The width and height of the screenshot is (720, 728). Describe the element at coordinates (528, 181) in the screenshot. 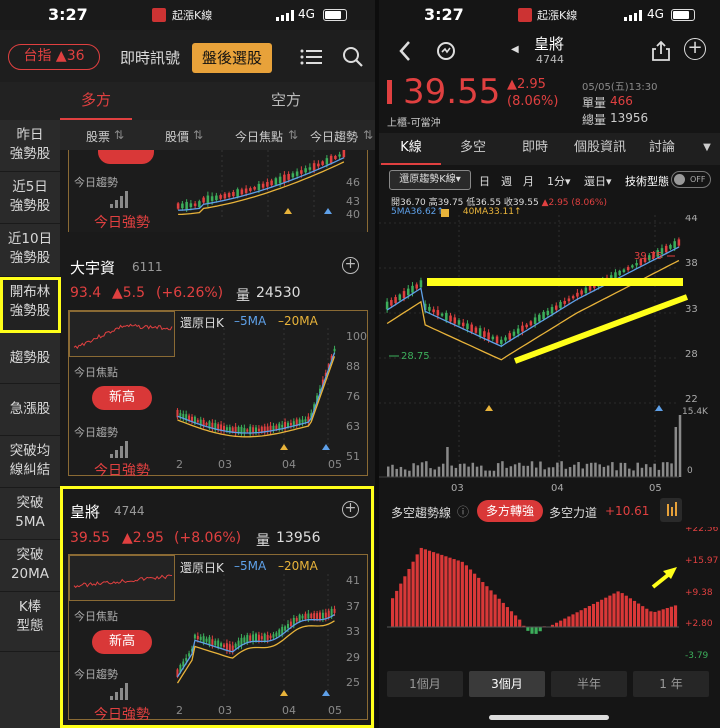

I see `period-month: 月` at that location.